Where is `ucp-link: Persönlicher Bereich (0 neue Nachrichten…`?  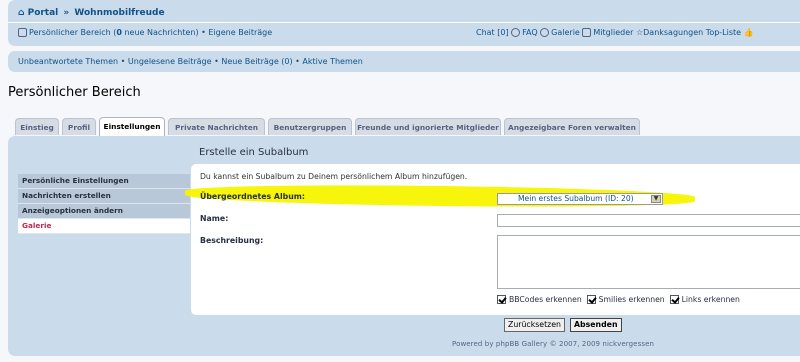 ucp-link: Persönlicher Bereich (0 neue Nachrichten… is located at coordinates (114, 32).